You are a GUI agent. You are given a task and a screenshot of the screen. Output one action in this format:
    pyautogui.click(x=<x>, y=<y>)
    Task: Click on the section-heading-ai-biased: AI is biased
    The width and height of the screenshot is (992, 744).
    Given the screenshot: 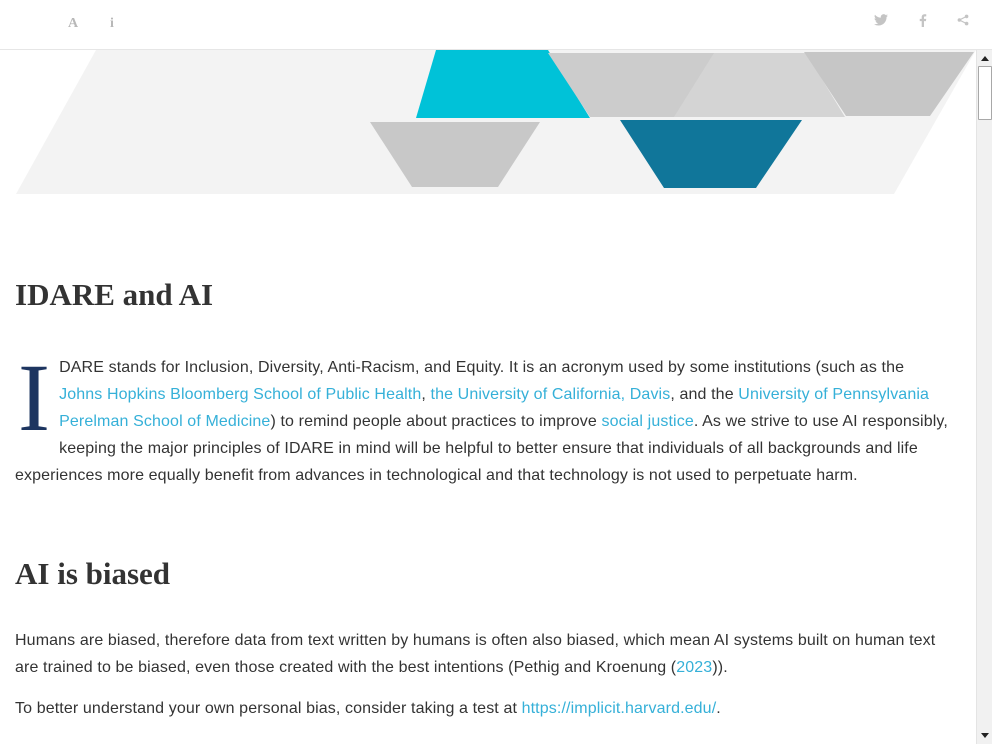 What is the action you would take?
    pyautogui.click(x=93, y=573)
    